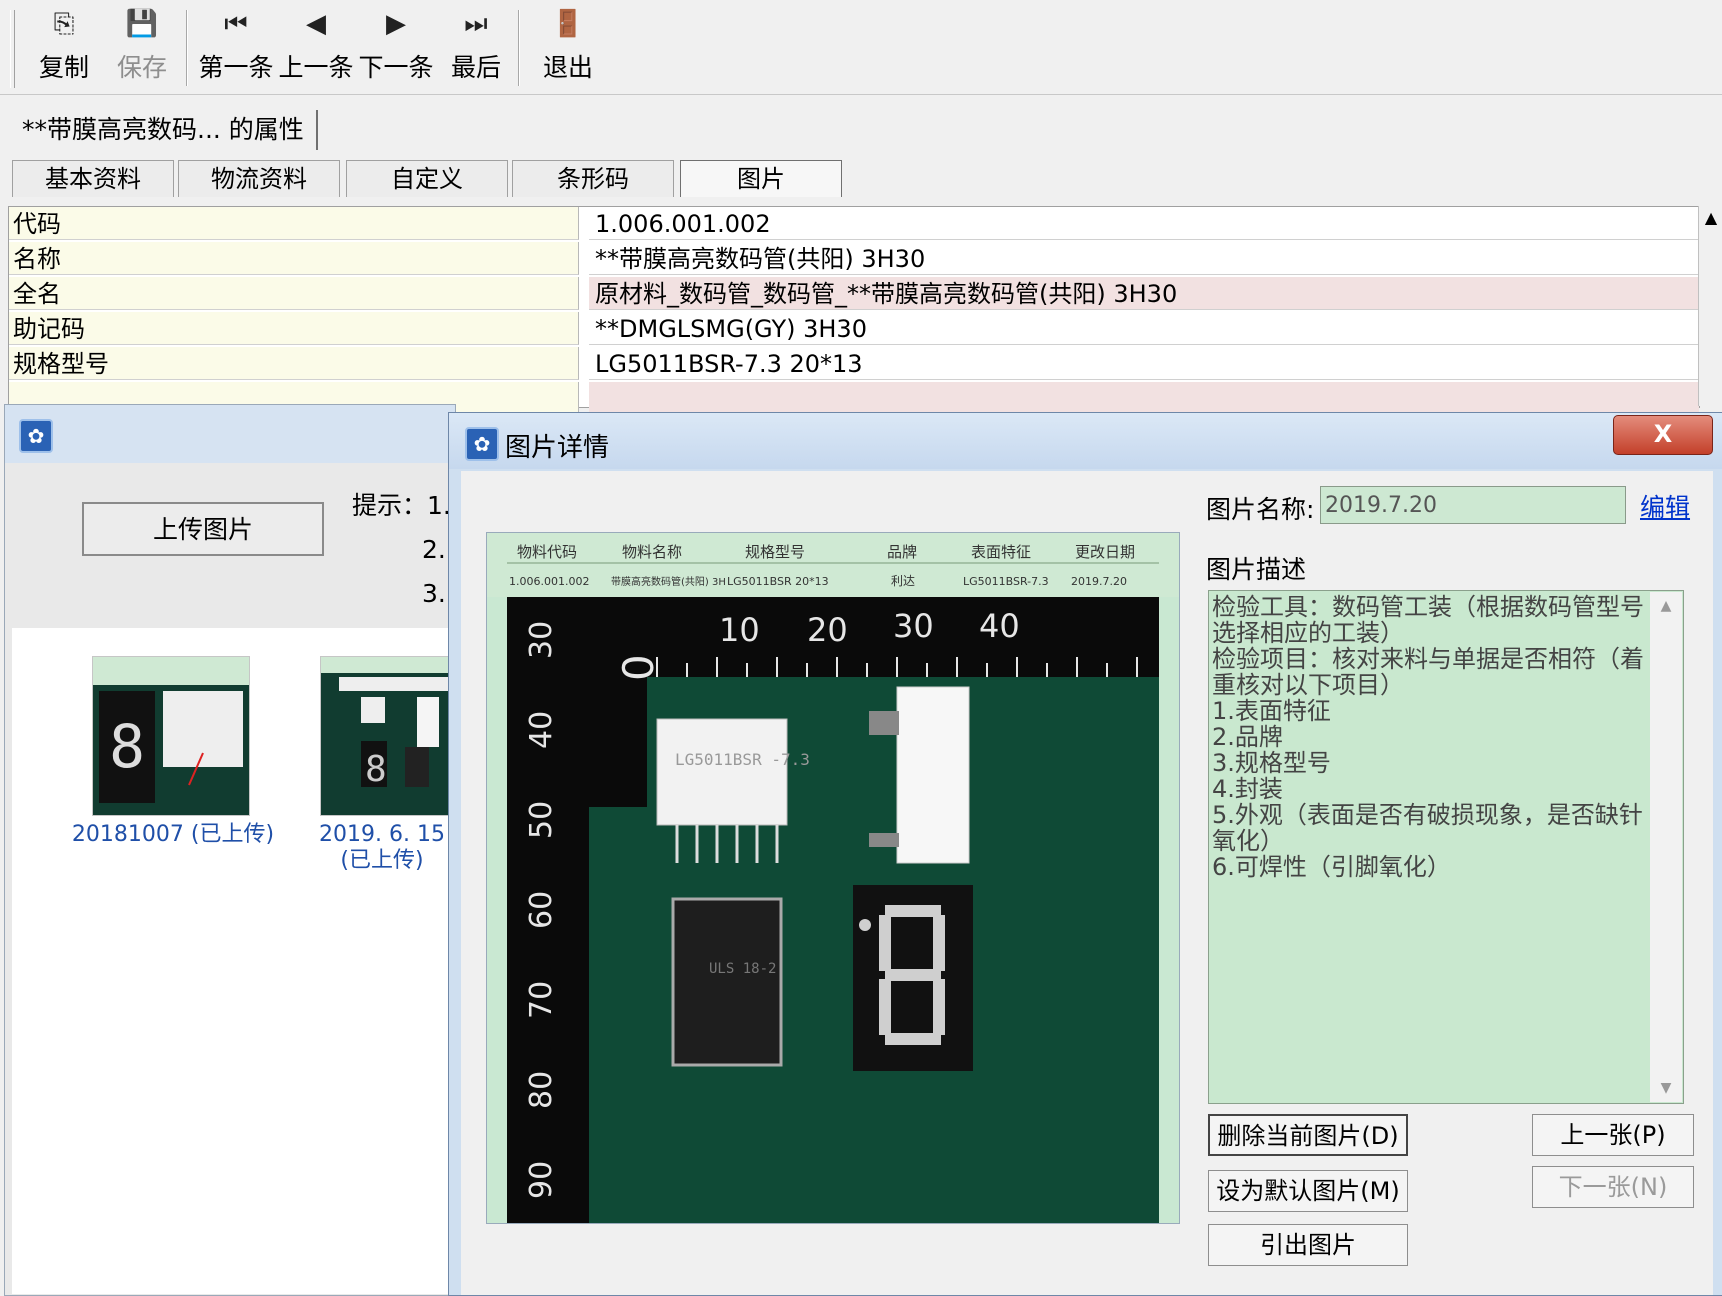 The height and width of the screenshot is (1296, 1722). Describe the element at coordinates (396, 47) in the screenshot. I see `next-record-button: ▶ 下一条` at that location.